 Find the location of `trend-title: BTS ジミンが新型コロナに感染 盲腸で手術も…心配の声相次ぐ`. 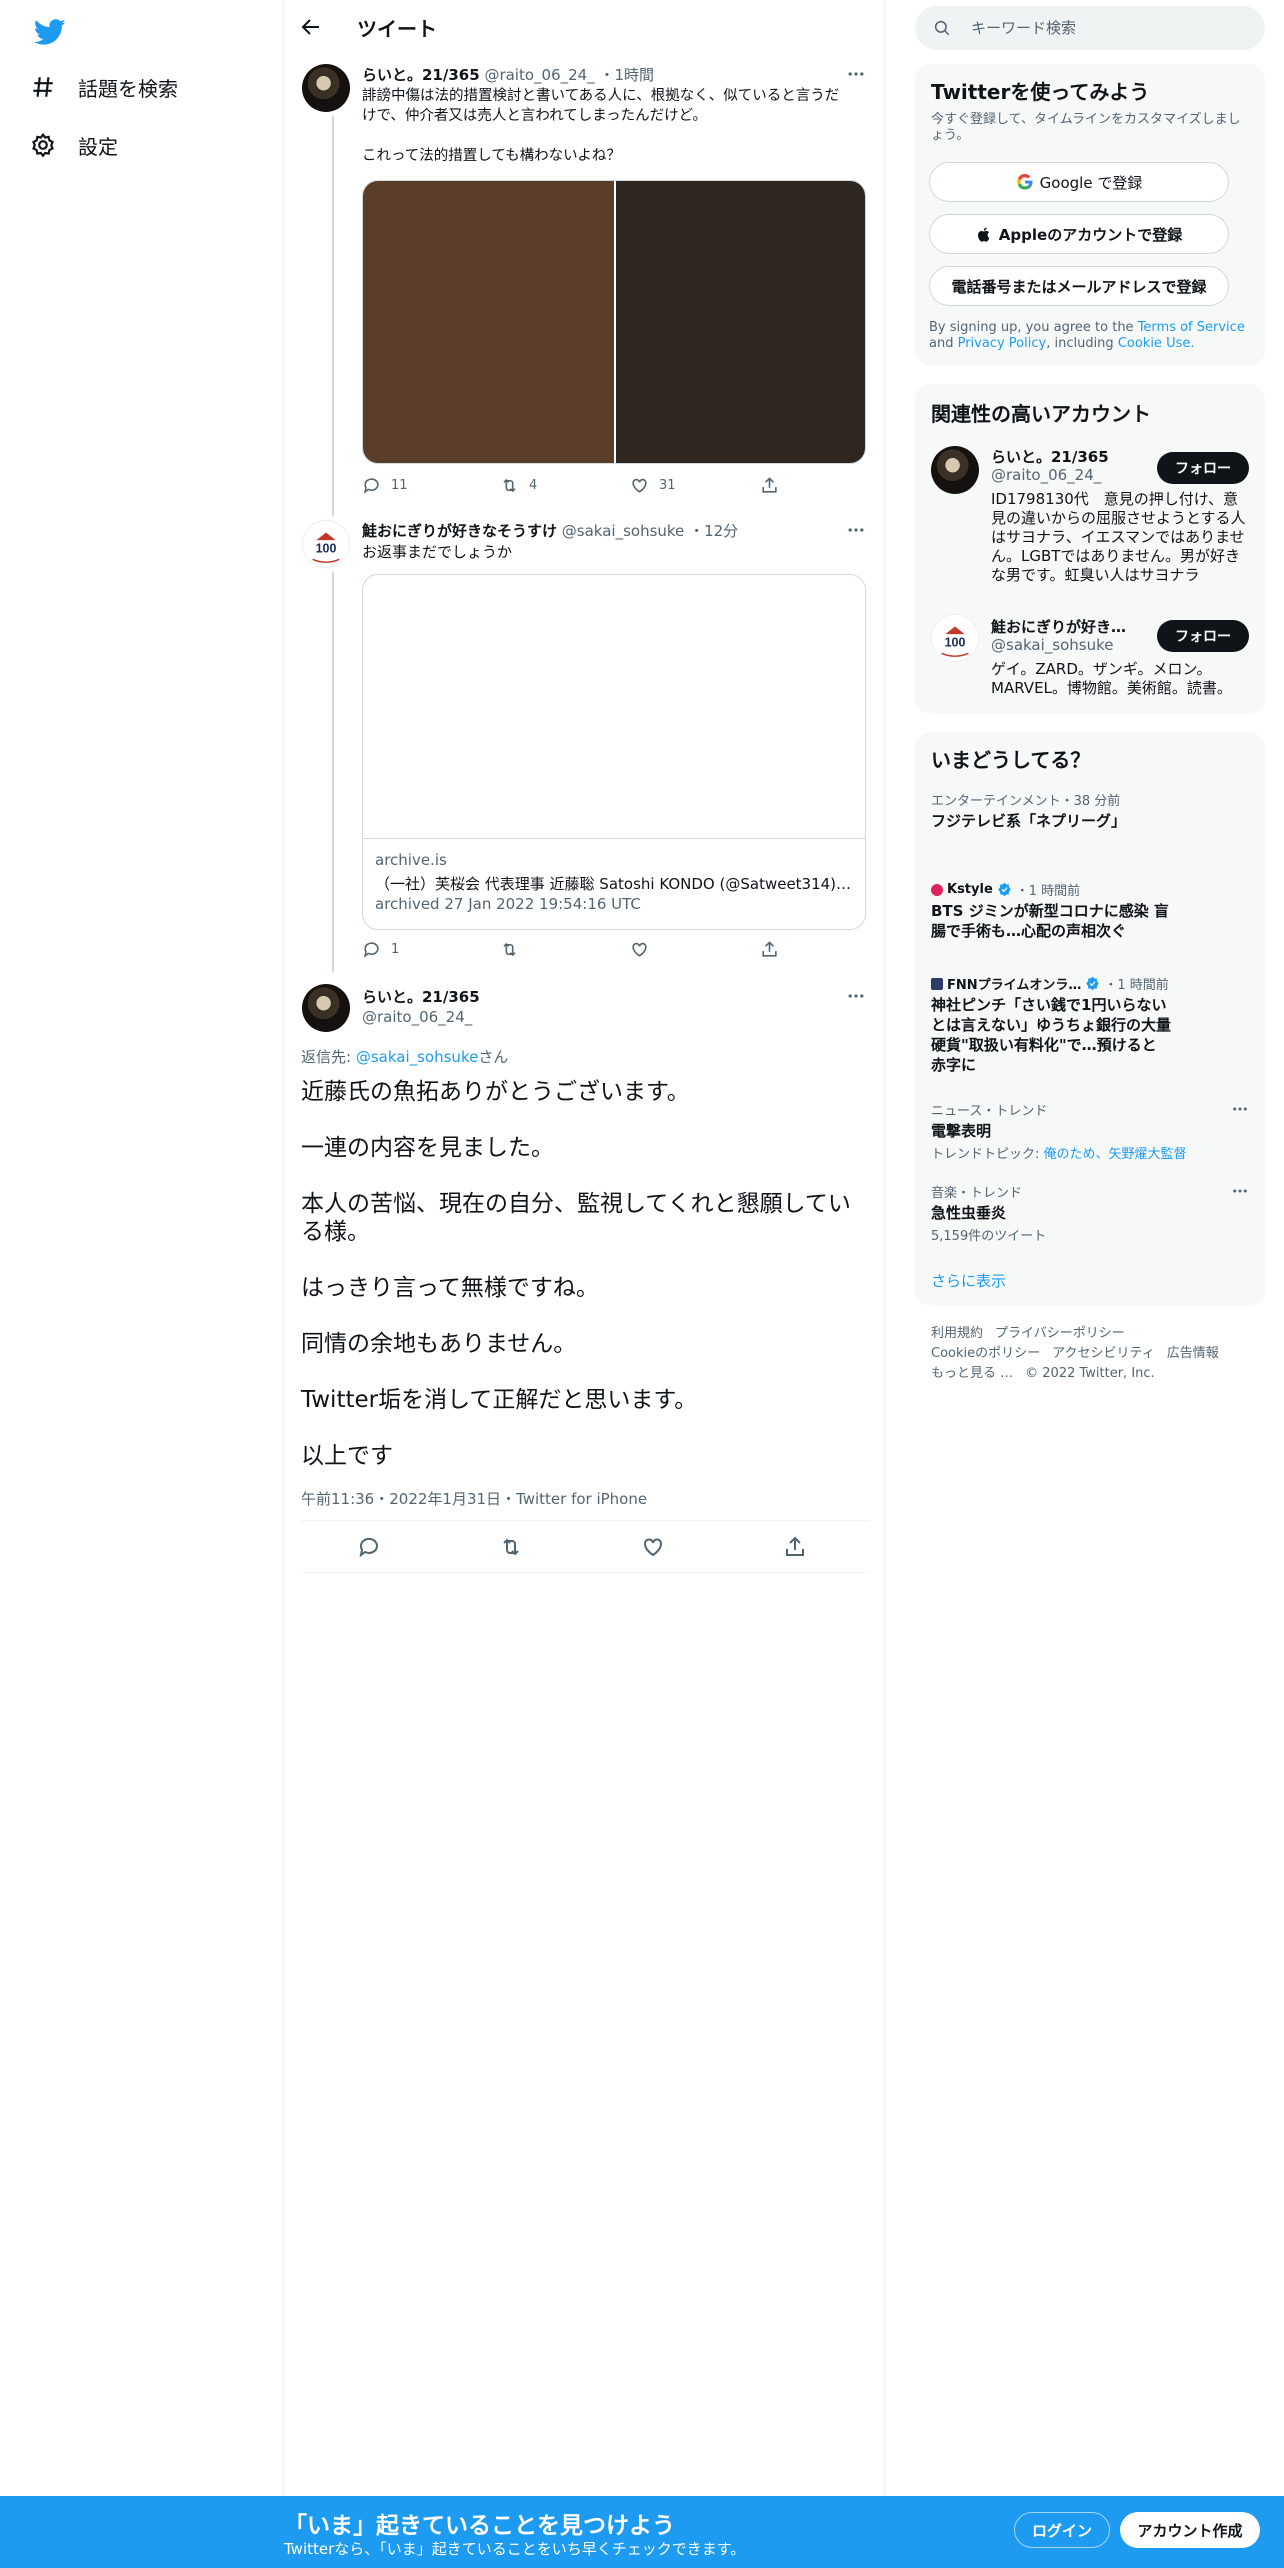

trend-title: BTS ジミンが新型コロナに感染 盲腸で手術も…心配の声相次ぐ is located at coordinates (1050, 921).